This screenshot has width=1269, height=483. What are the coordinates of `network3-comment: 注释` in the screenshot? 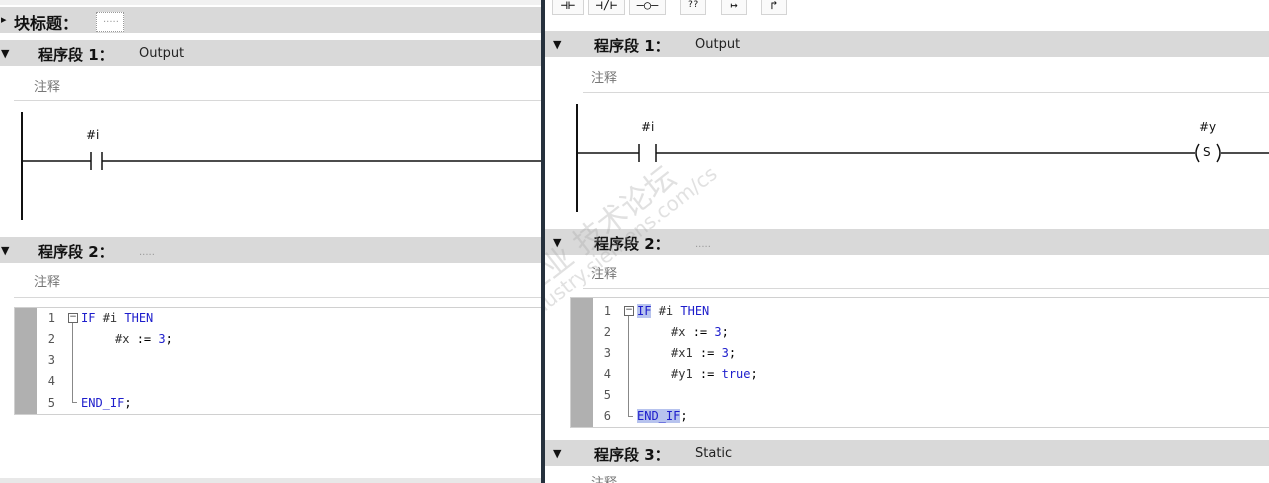 It's located at (604, 477).